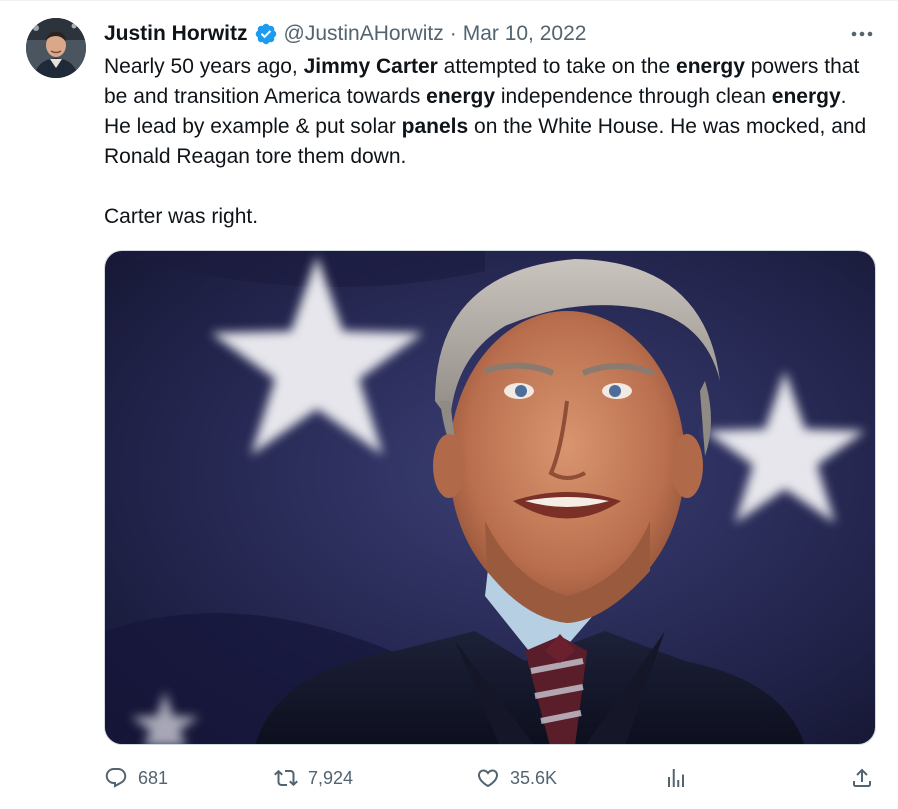 This screenshot has height=809, width=898. I want to click on more-options-button, so click(862, 34).